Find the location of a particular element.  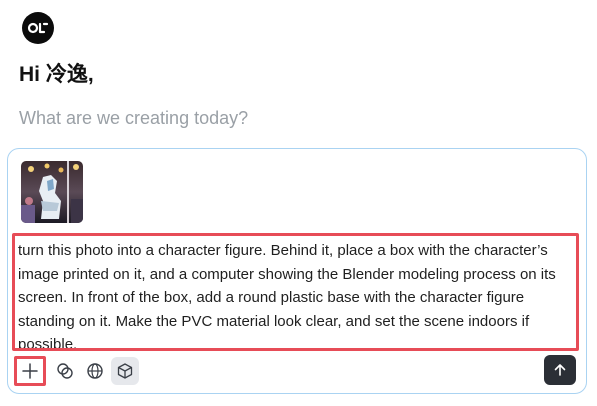

attachment-thumbnail is located at coordinates (52, 192).